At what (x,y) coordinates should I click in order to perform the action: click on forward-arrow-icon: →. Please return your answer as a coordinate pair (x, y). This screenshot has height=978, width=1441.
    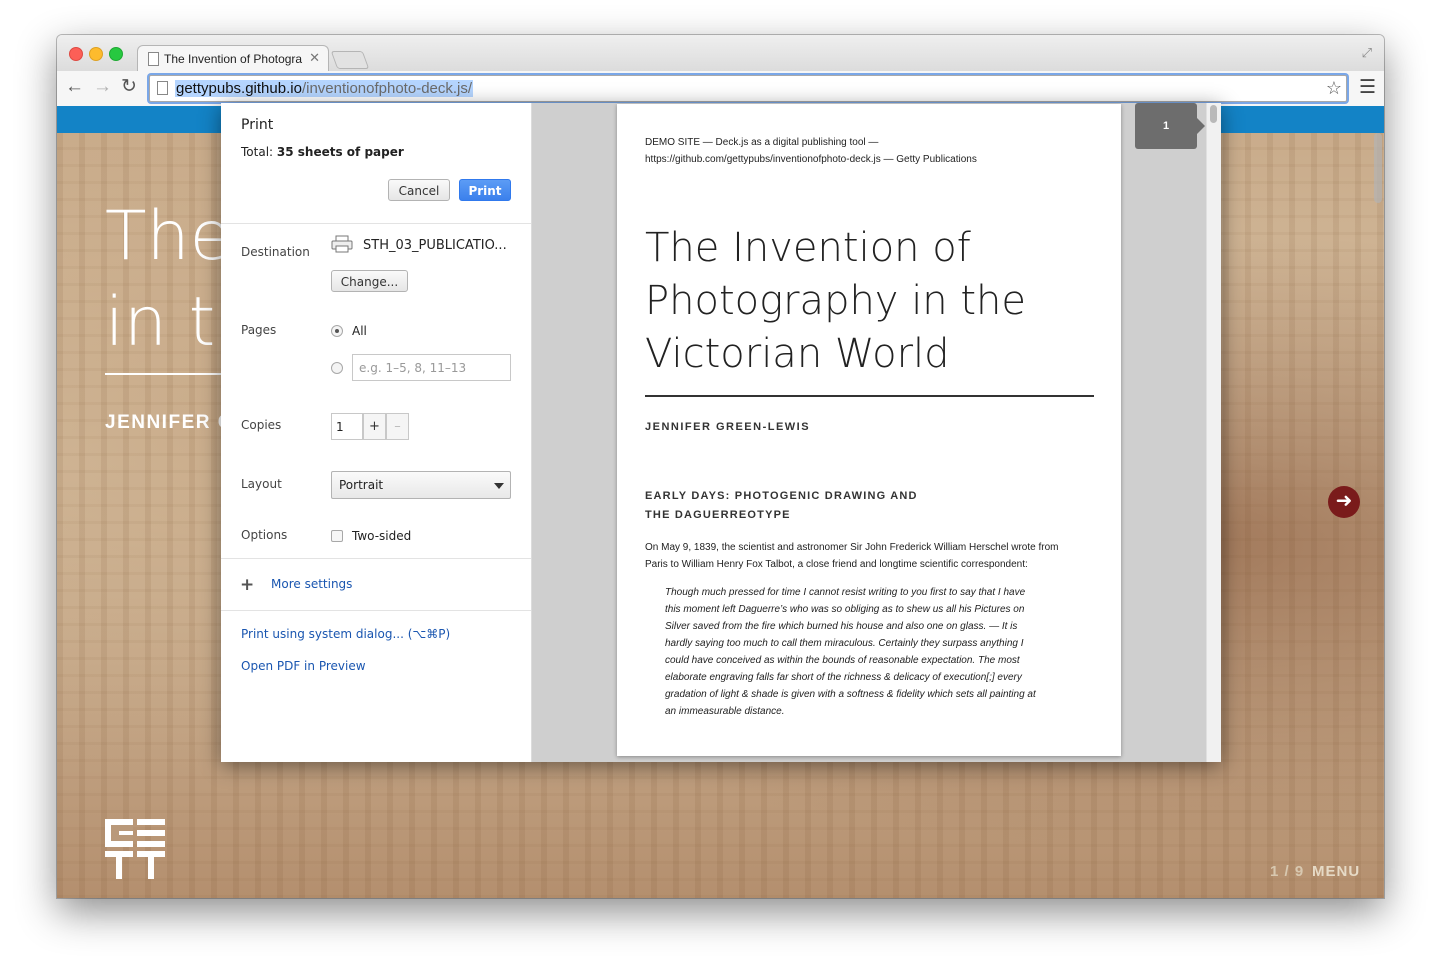
    Looking at the image, I should click on (102, 87).